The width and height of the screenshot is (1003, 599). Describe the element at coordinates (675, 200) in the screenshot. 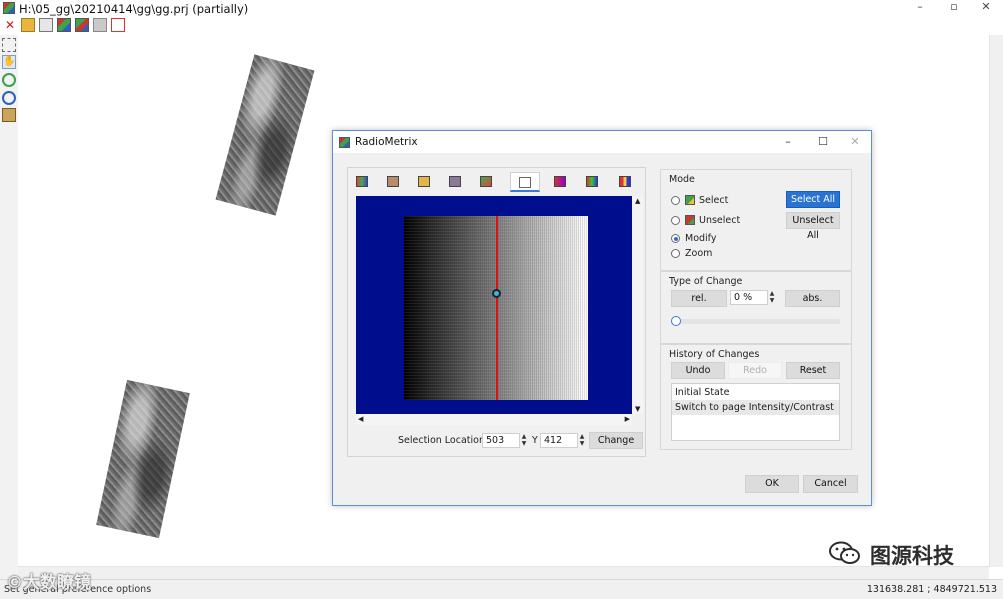

I see `select-radio` at that location.